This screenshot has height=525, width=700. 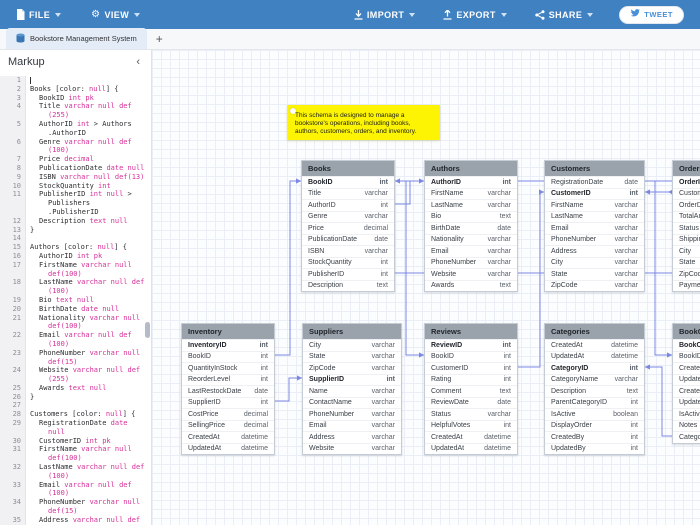 What do you see at coordinates (471, 216) in the screenshot?
I see `table-field-row: Bio text` at bounding box center [471, 216].